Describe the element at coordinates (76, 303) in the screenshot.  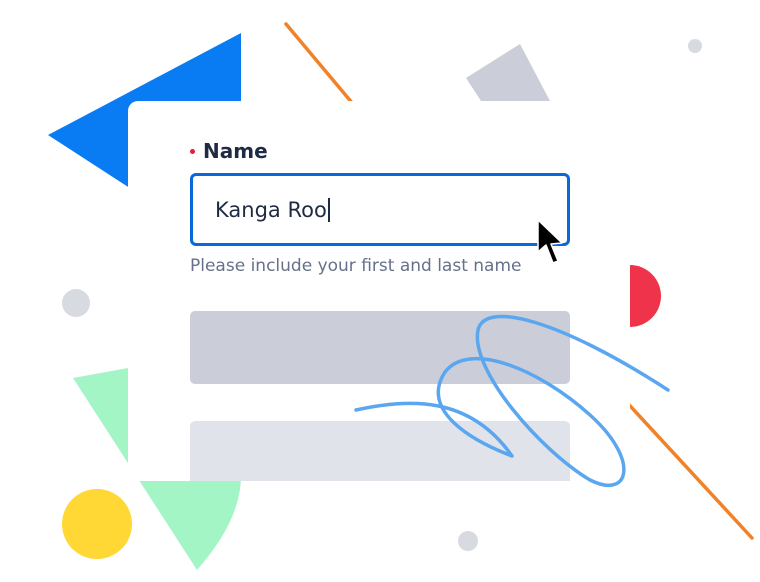
I see `gray-dot-left` at that location.